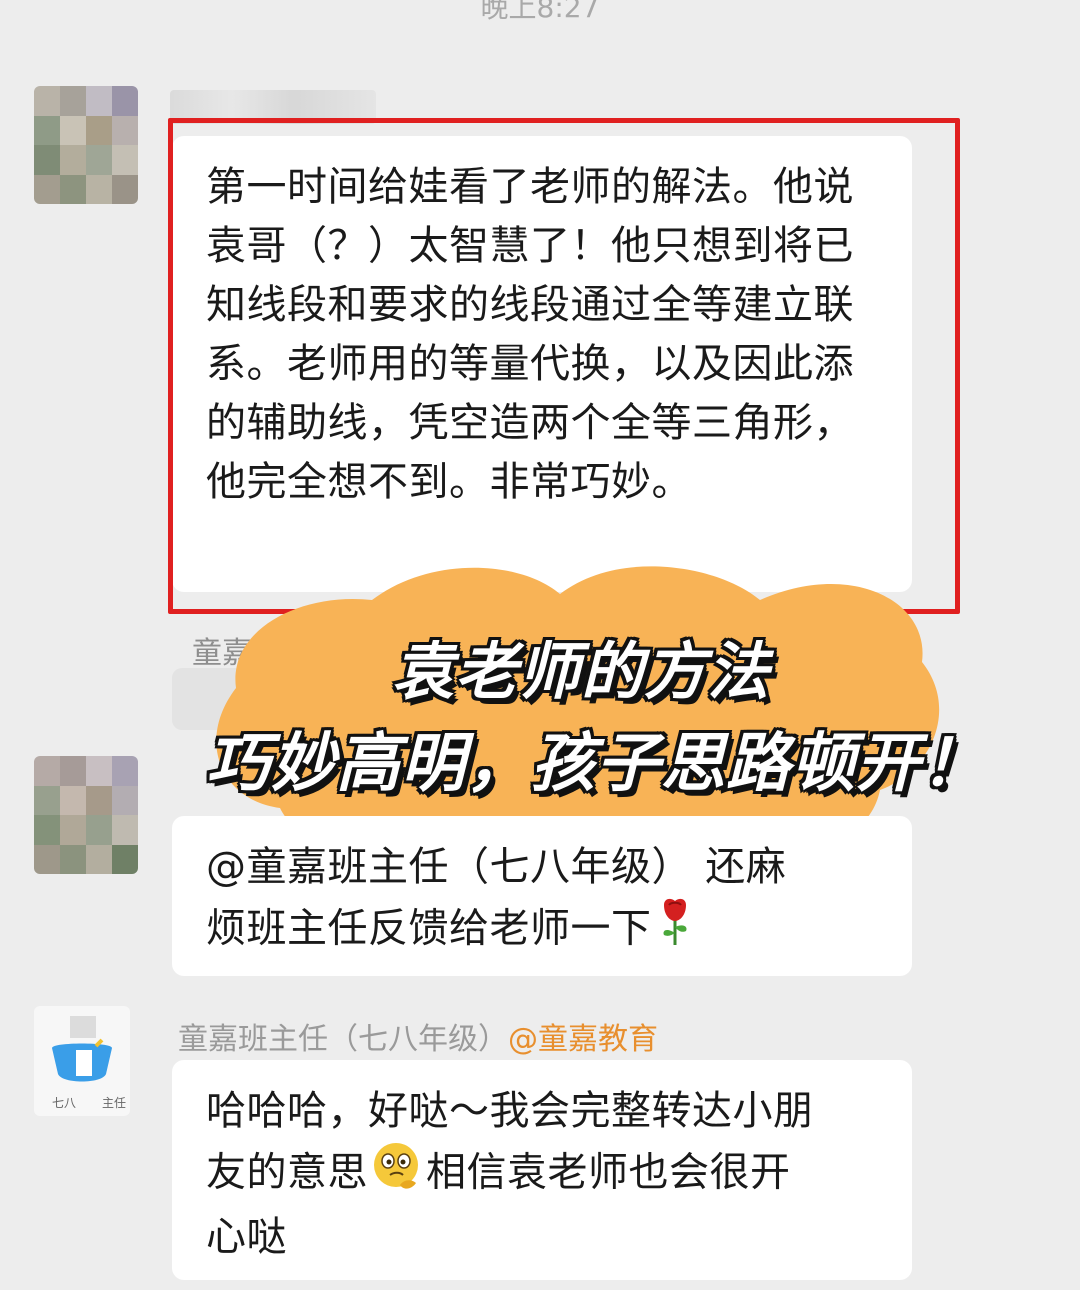 This screenshot has width=1080, height=1290. I want to click on sender-name: 童嘉班主任（七八年级）@童嘉教育, so click(418, 1036).